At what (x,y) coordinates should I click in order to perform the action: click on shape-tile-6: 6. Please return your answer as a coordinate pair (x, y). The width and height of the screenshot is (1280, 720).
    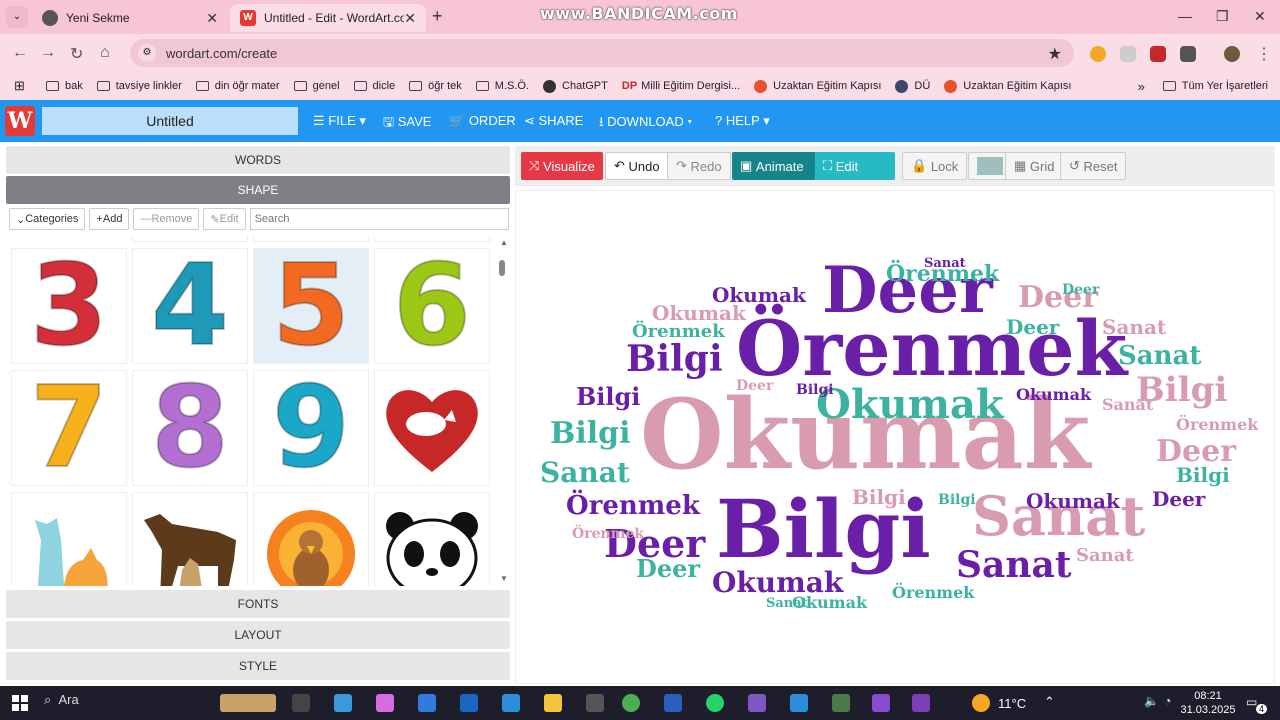
    Looking at the image, I should click on (432, 306).